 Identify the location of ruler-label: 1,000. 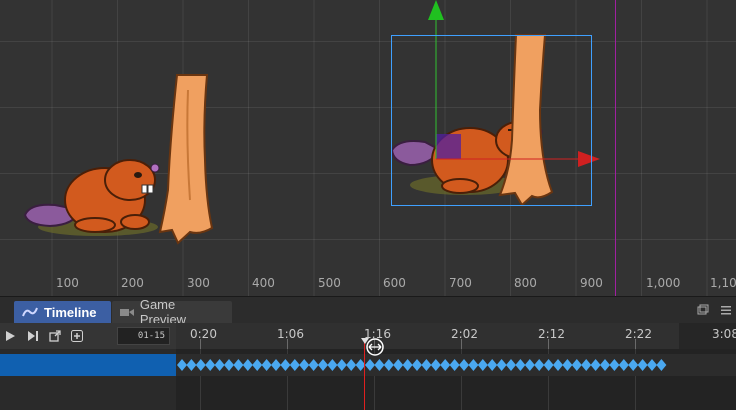
(663, 283).